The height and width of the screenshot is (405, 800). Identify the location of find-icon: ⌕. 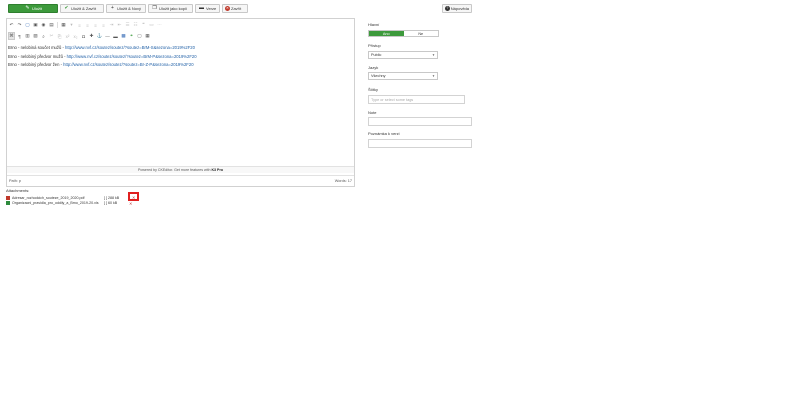
(43, 36).